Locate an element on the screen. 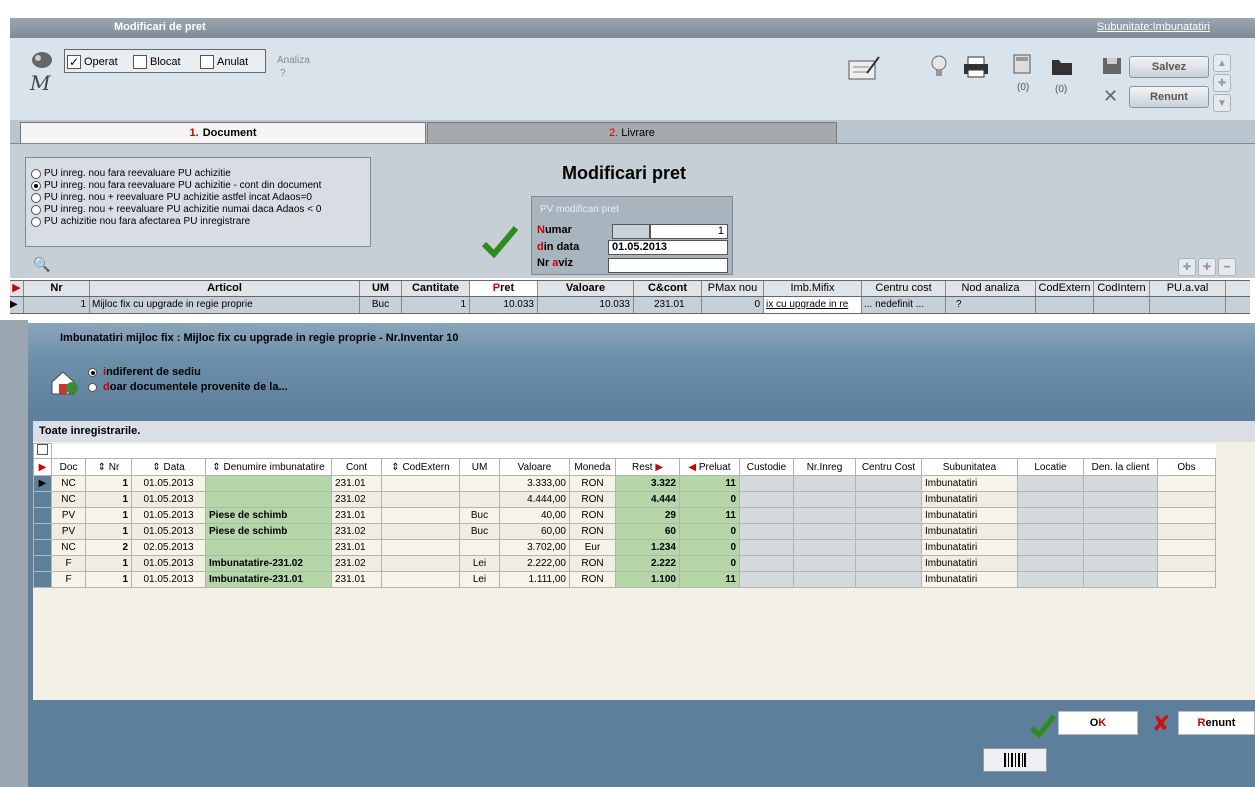  col-codextern: CodExtern is located at coordinates (1065, 288).